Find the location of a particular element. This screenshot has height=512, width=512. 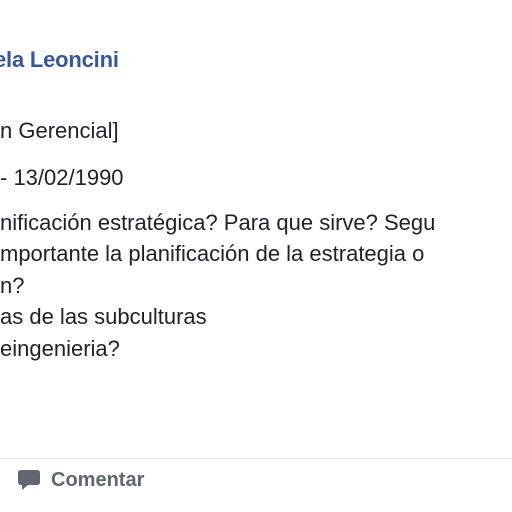

post-line-course: n Gerencial] is located at coordinates (59, 130).